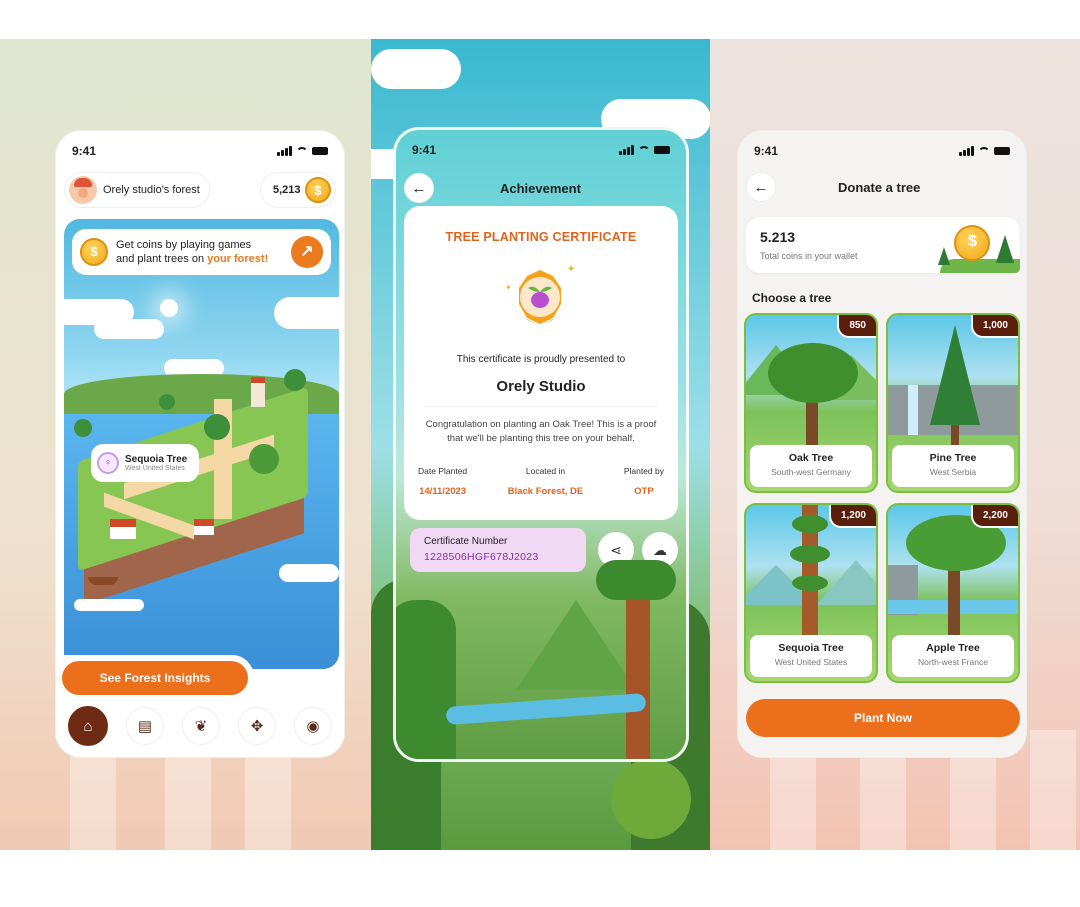 This screenshot has width=1080, height=907. I want to click on tree-card-pine: 1,000 Pine Tree West Serbia, so click(953, 403).